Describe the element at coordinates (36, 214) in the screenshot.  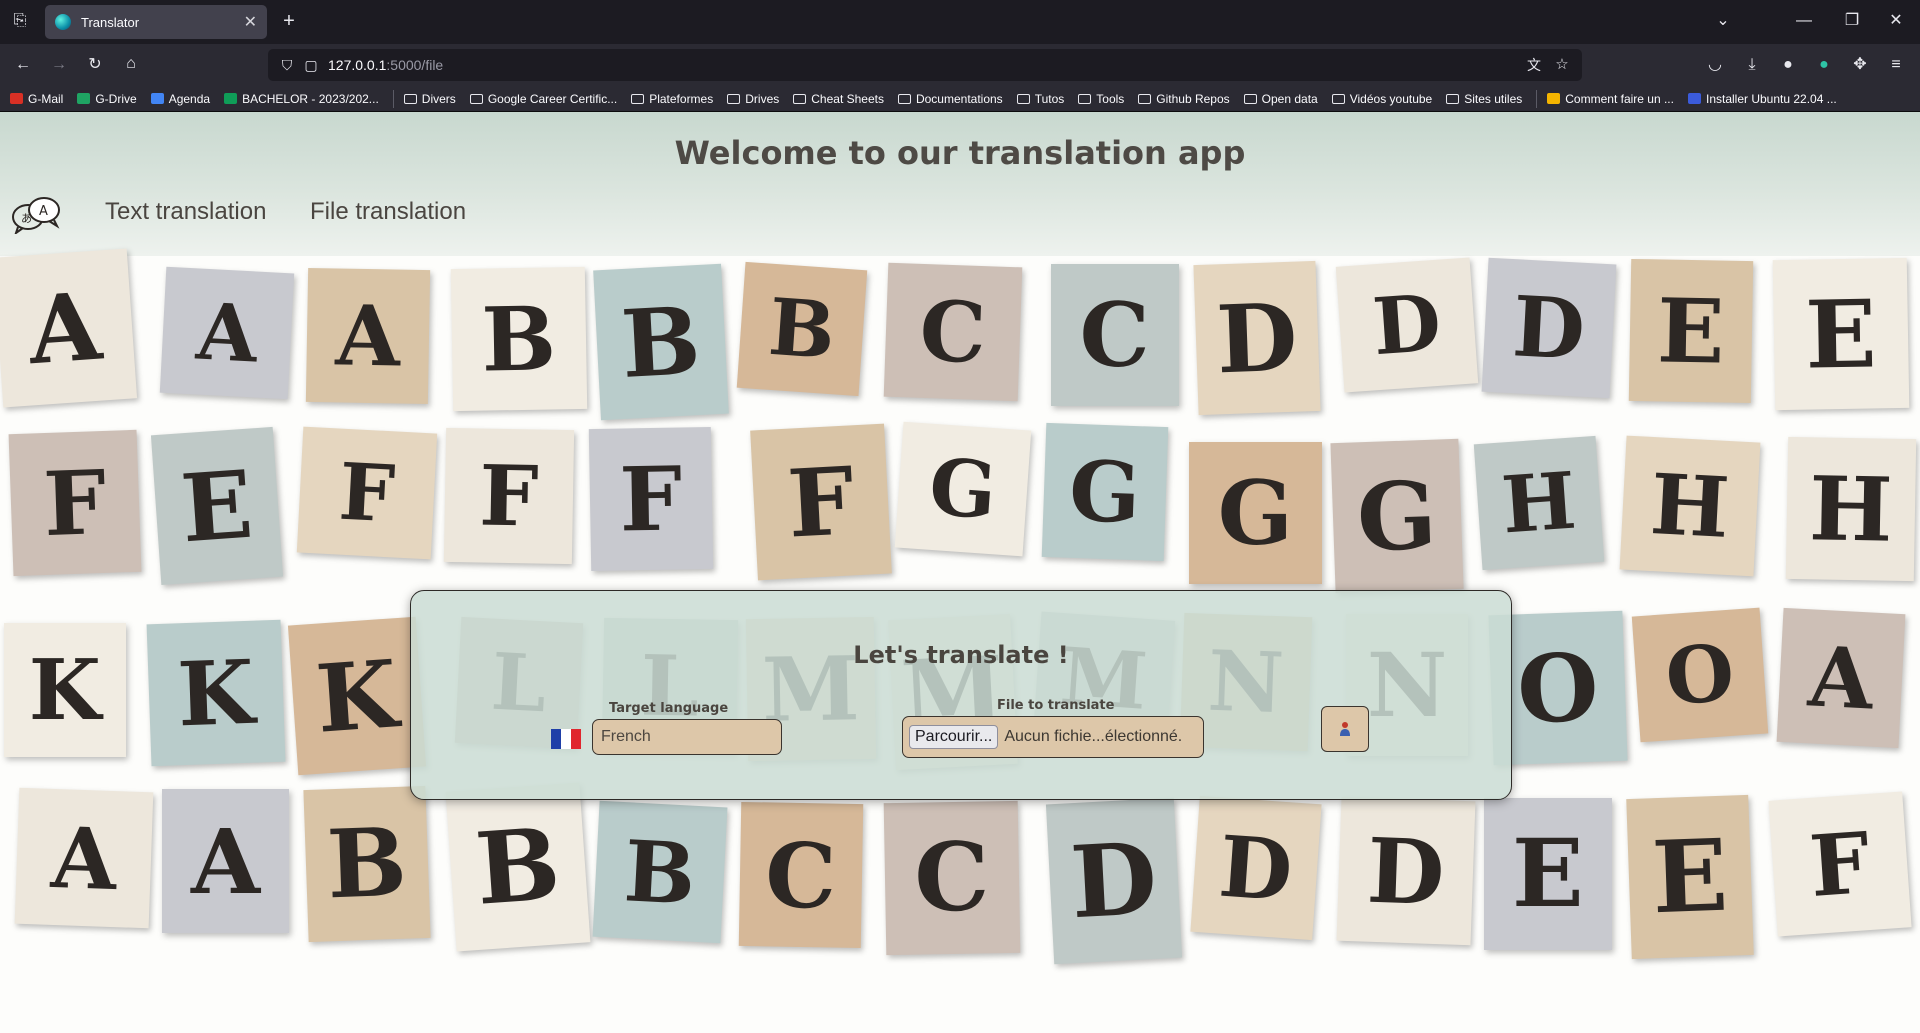
I see `translate-logo-icon: A あ` at that location.